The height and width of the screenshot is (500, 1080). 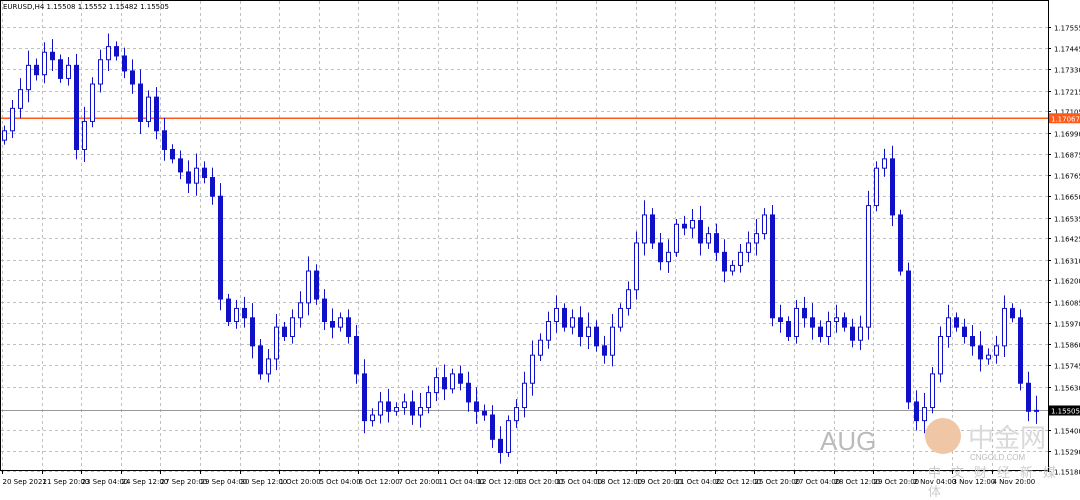 What do you see at coordinates (24, 7) in the screenshot?
I see `symbol-label: EURUSD,H4` at bounding box center [24, 7].